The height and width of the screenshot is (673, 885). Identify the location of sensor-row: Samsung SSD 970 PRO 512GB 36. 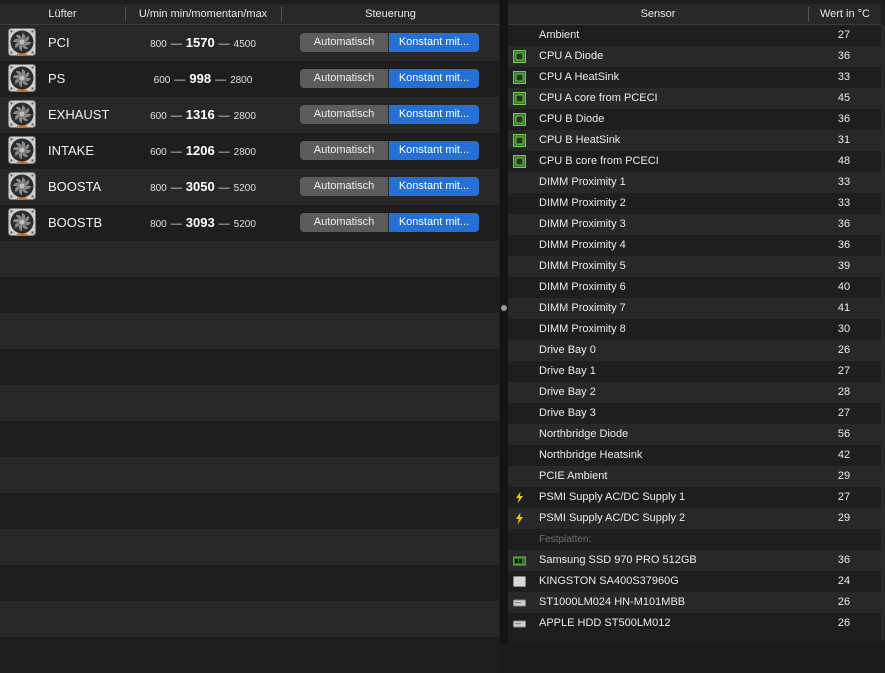
(694, 560).